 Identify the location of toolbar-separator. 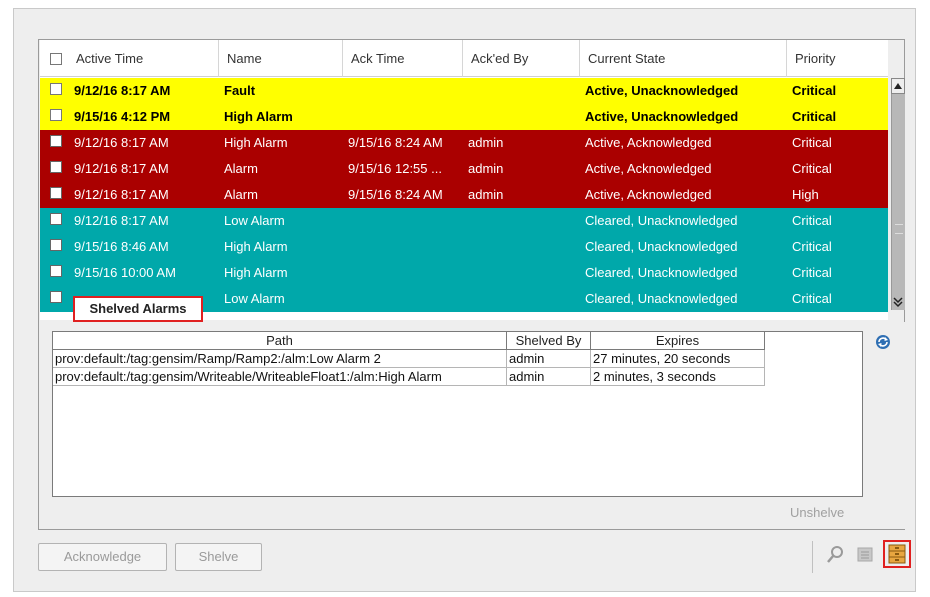
(812, 557).